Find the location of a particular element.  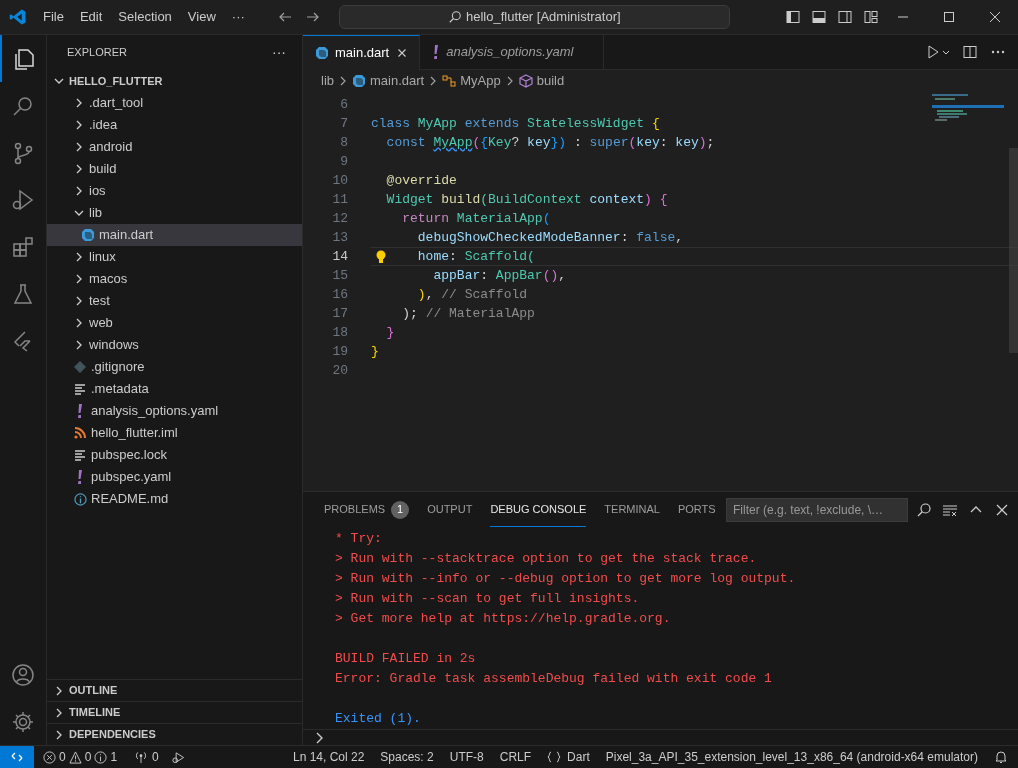

more-actions-button: ··· is located at coordinates (279, 52).